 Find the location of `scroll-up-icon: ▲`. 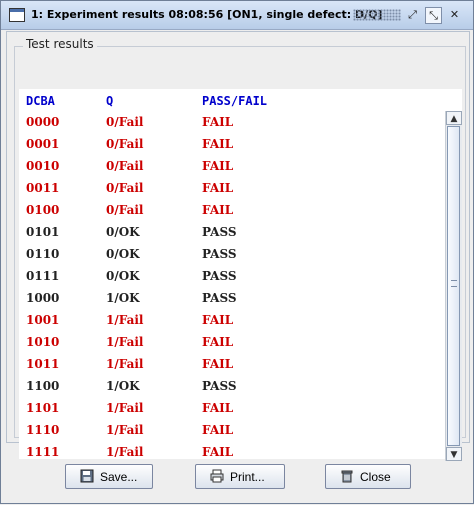

scroll-up-icon: ▲ is located at coordinates (454, 118).